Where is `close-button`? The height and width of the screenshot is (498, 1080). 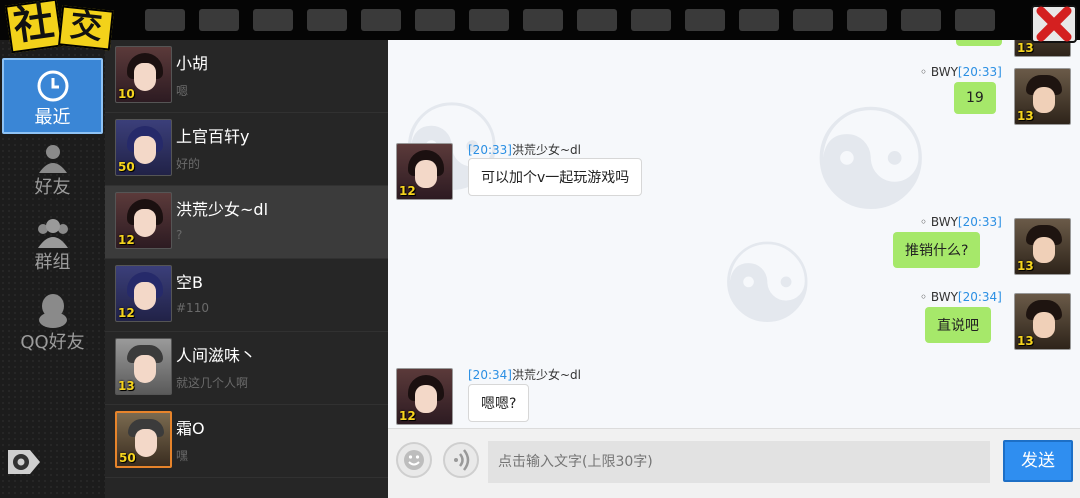
close-button is located at coordinates (1054, 23).